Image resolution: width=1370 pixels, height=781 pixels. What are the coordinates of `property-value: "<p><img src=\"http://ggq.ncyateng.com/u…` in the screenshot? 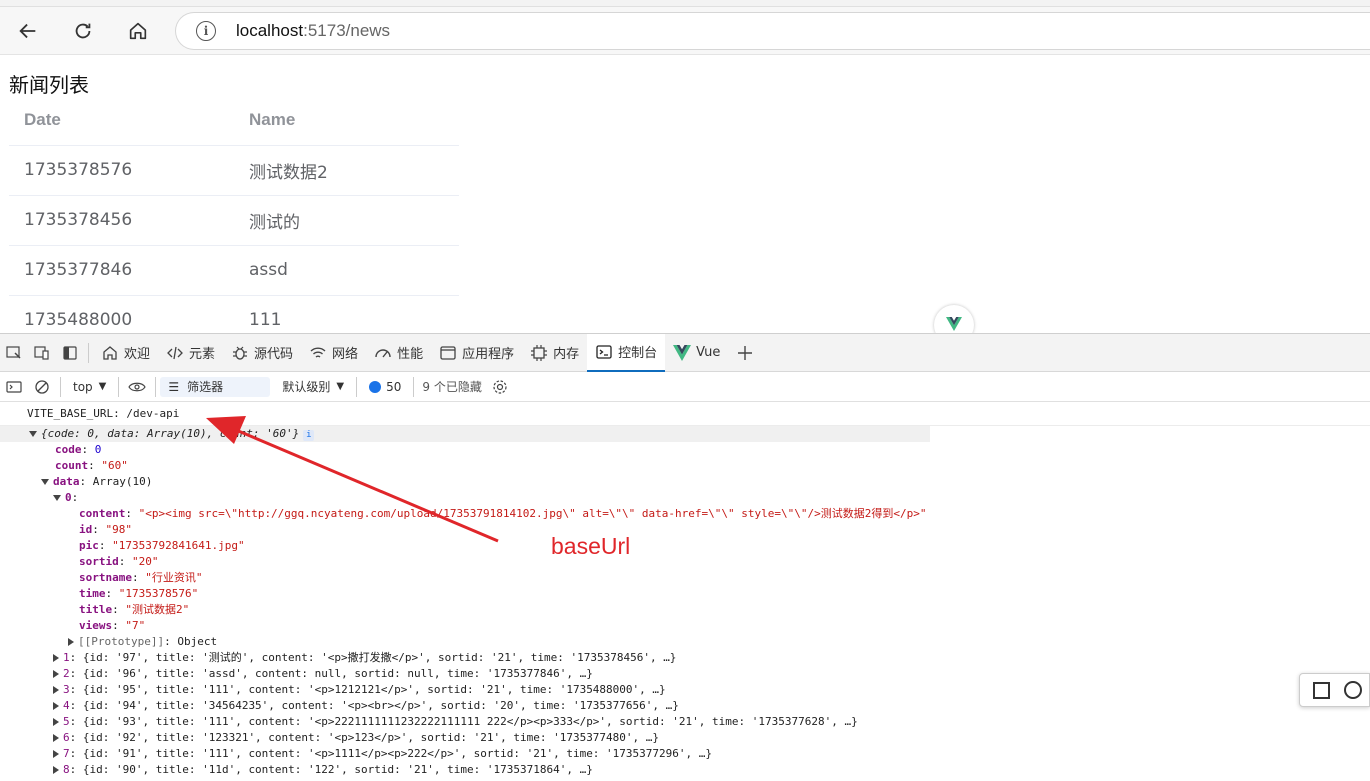 It's located at (532, 513).